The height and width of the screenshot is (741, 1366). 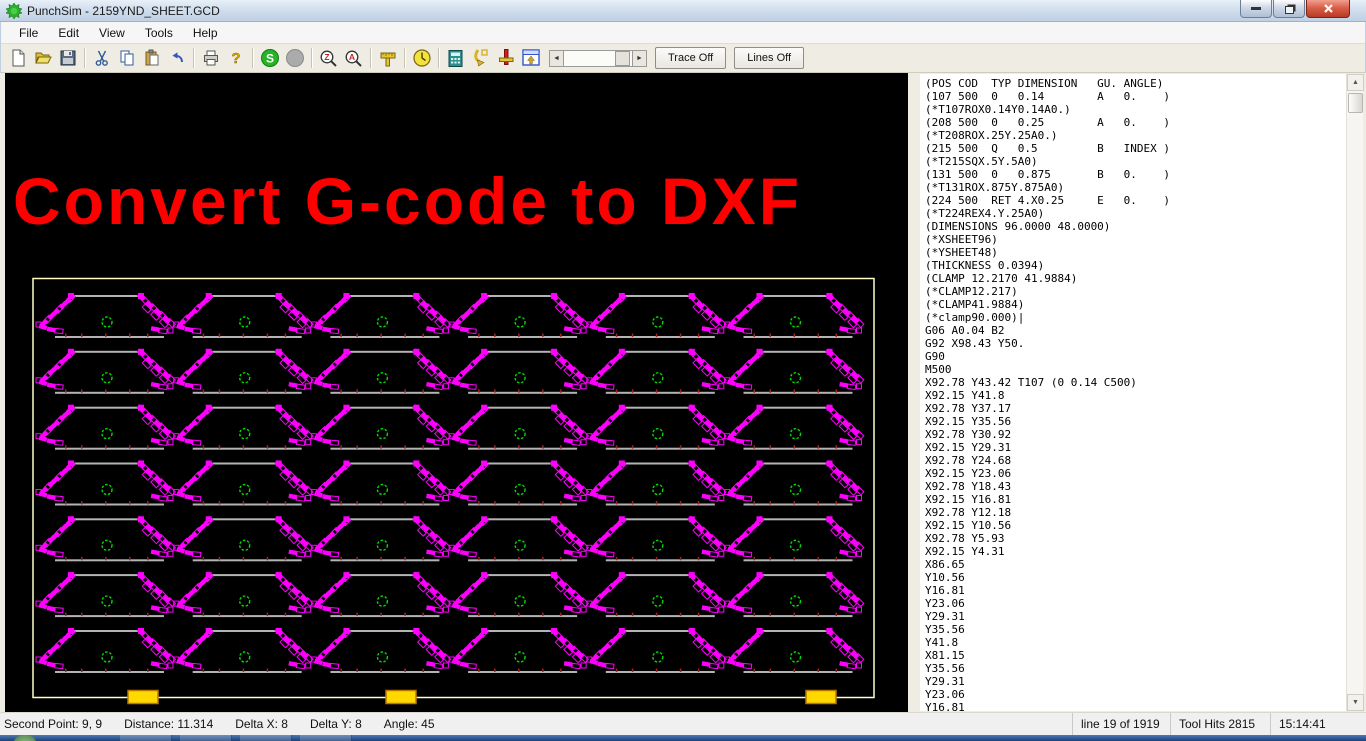 I want to click on speed-track, so click(x=598, y=58).